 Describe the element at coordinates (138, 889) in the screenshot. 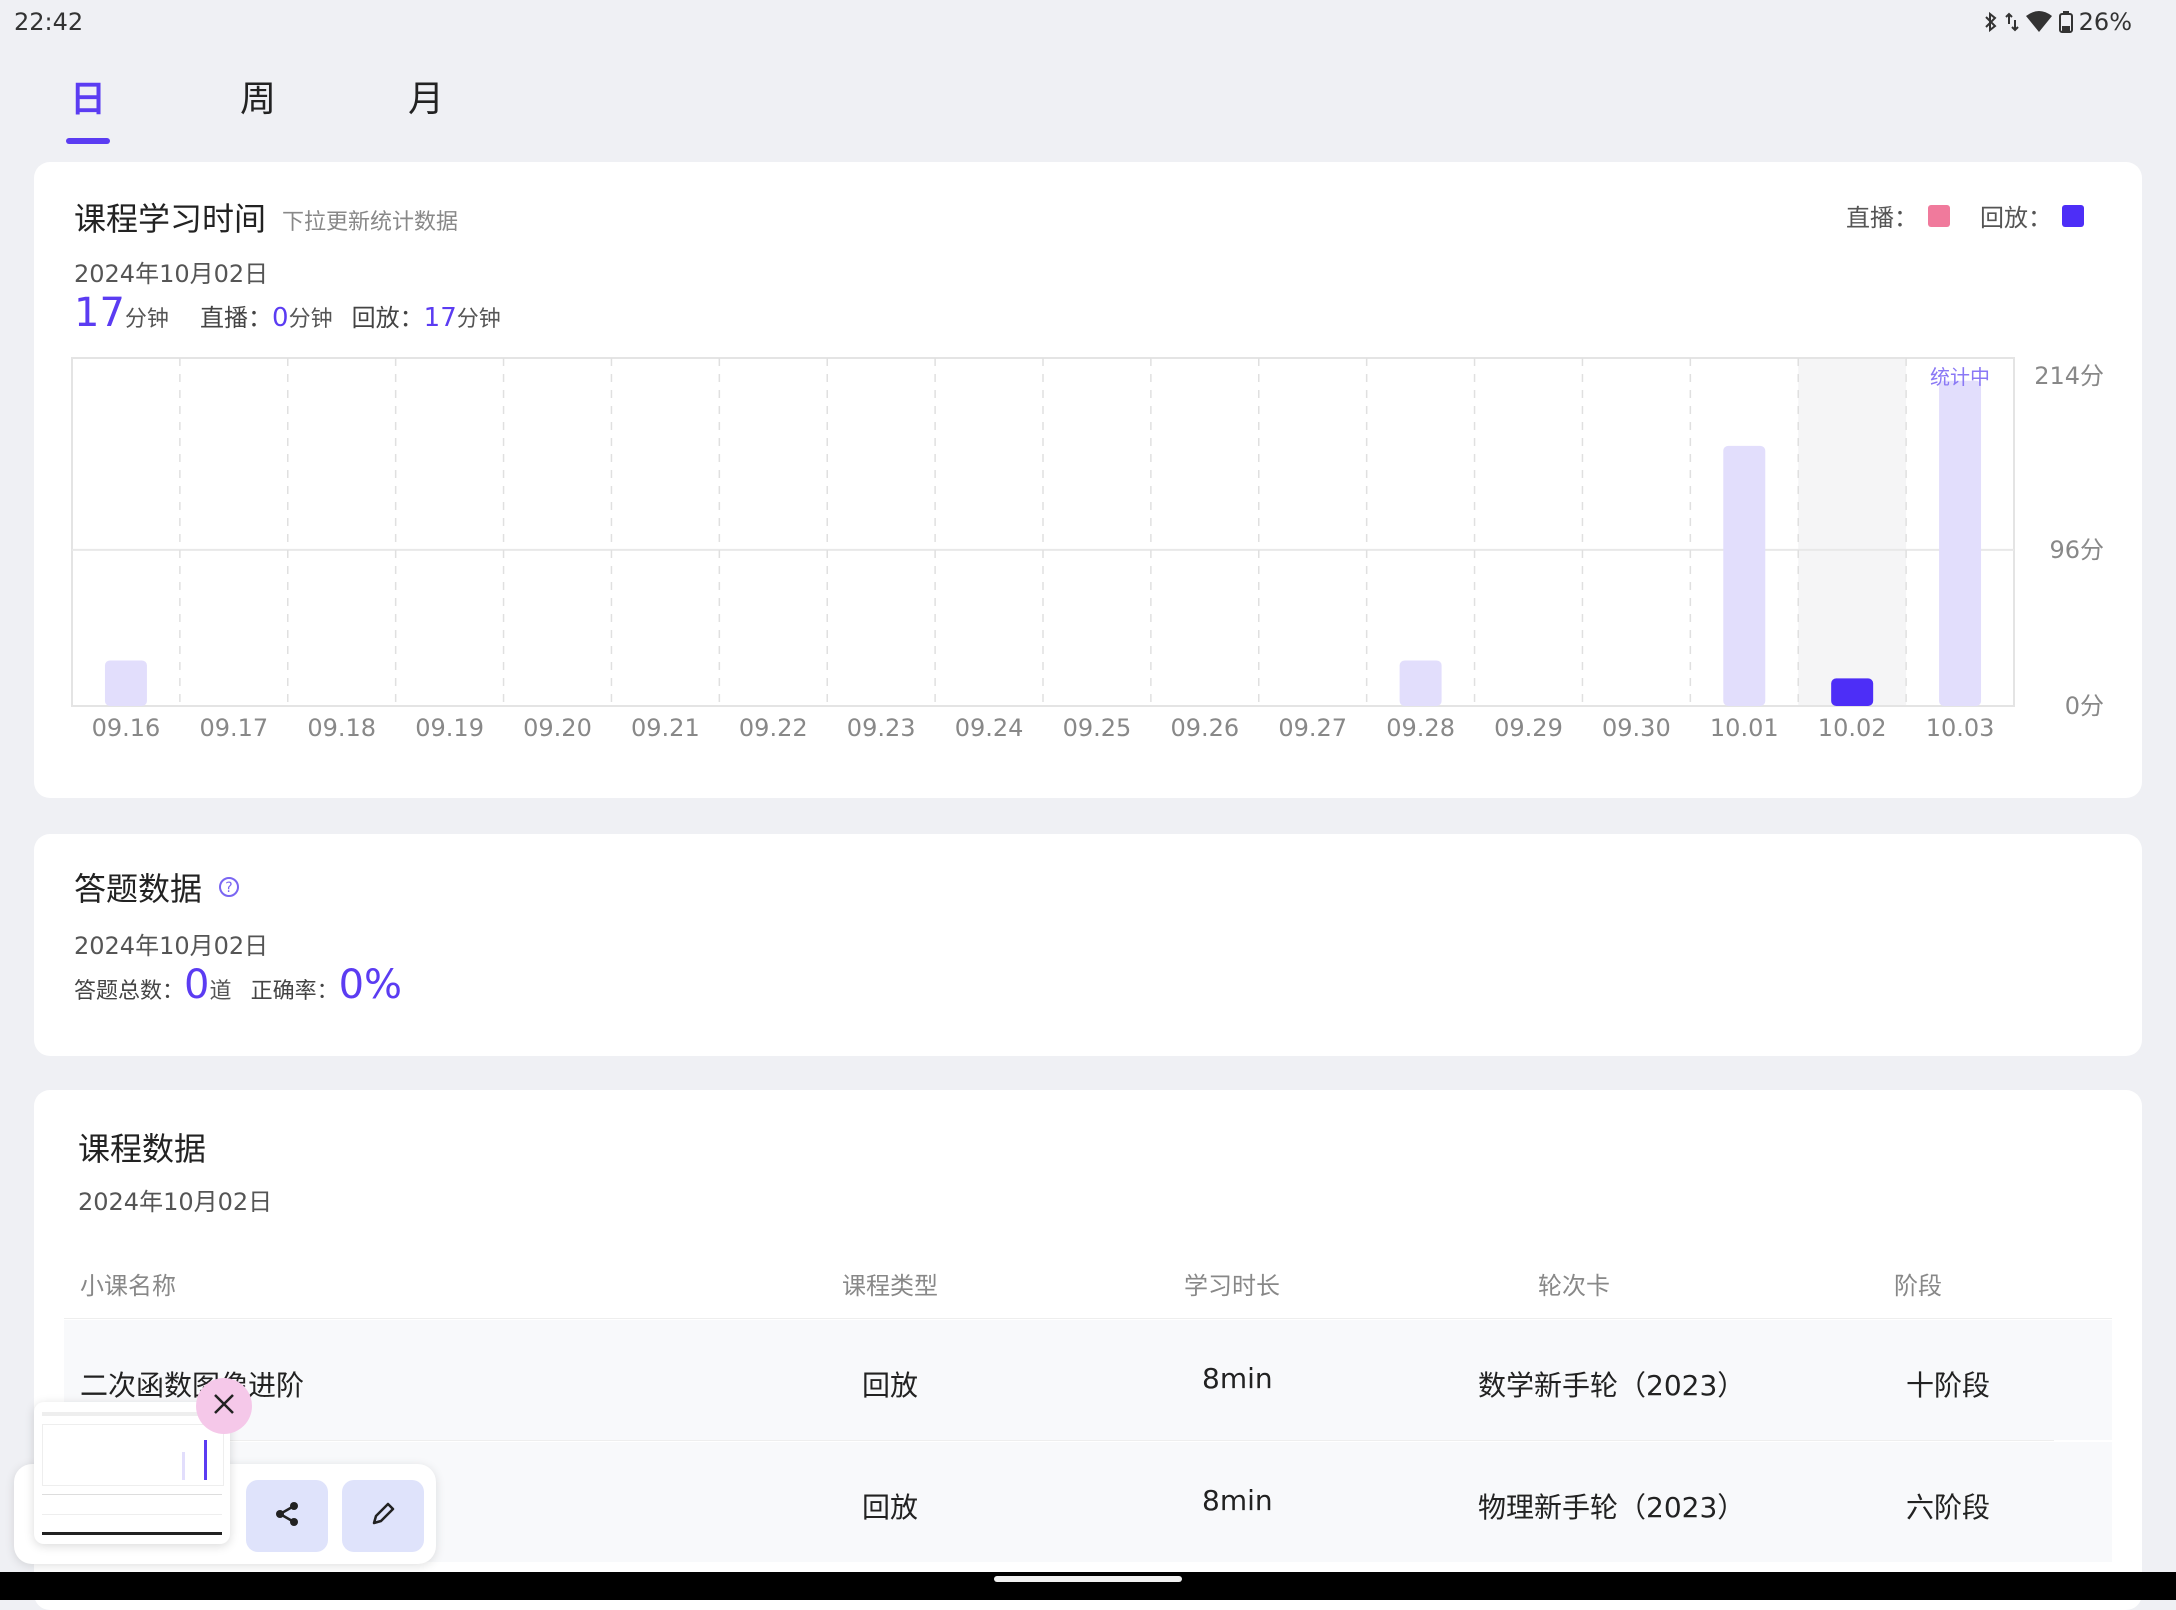

I see `answer-title: 答题数据` at that location.